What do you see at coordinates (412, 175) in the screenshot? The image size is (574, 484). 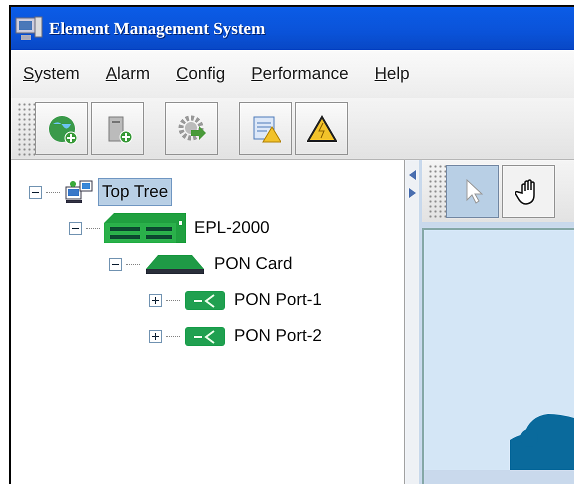 I see `collapse-left-icon` at bounding box center [412, 175].